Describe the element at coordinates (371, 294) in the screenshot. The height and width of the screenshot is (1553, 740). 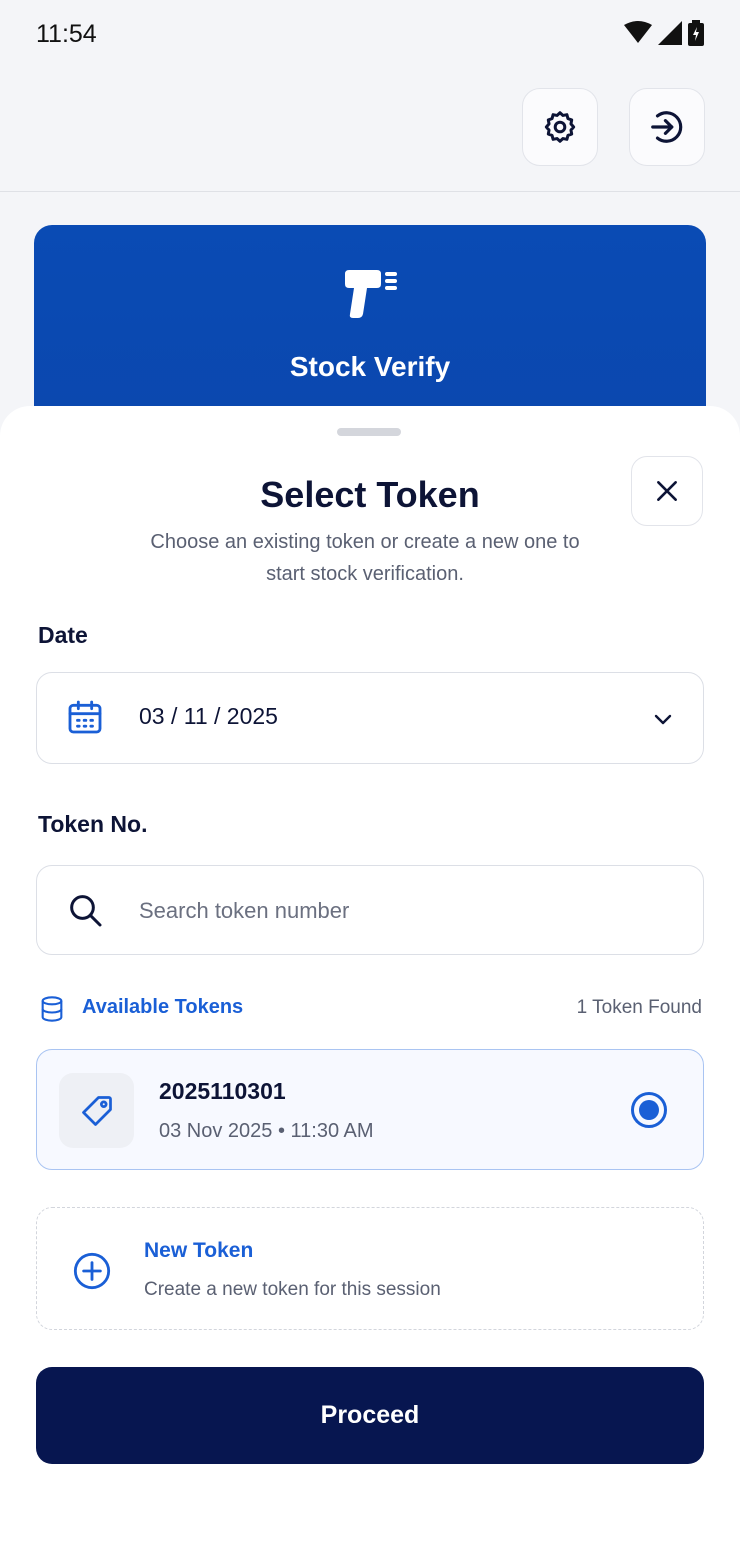
I see `barcode-scanner-icon` at that location.